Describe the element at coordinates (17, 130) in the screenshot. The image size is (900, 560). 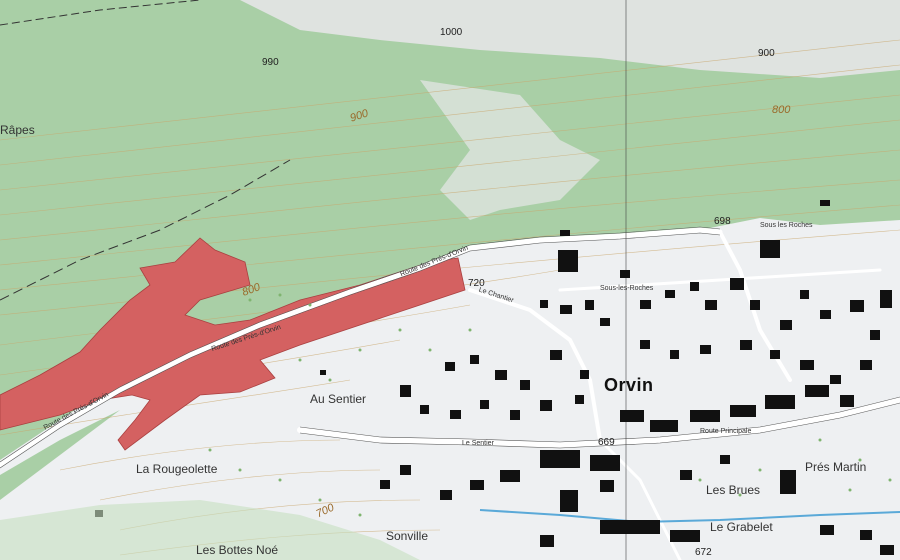
I see `place-label: Râpes` at that location.